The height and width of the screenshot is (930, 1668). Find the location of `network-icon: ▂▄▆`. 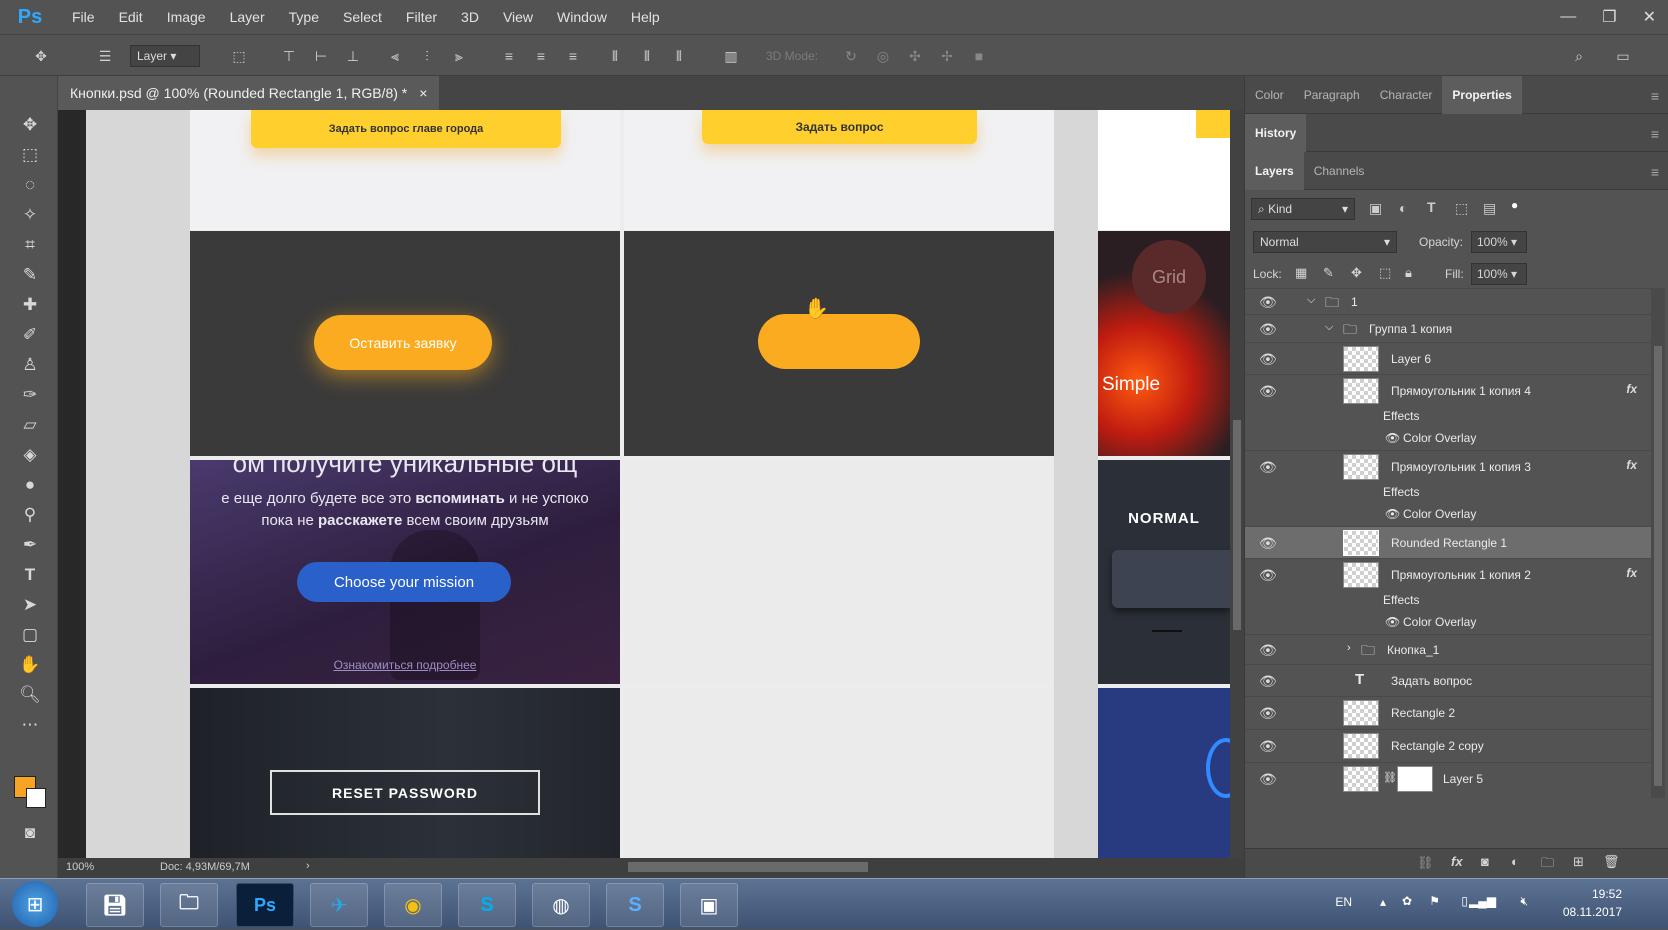

network-icon: ▂▄▆ is located at coordinates (1482, 901).